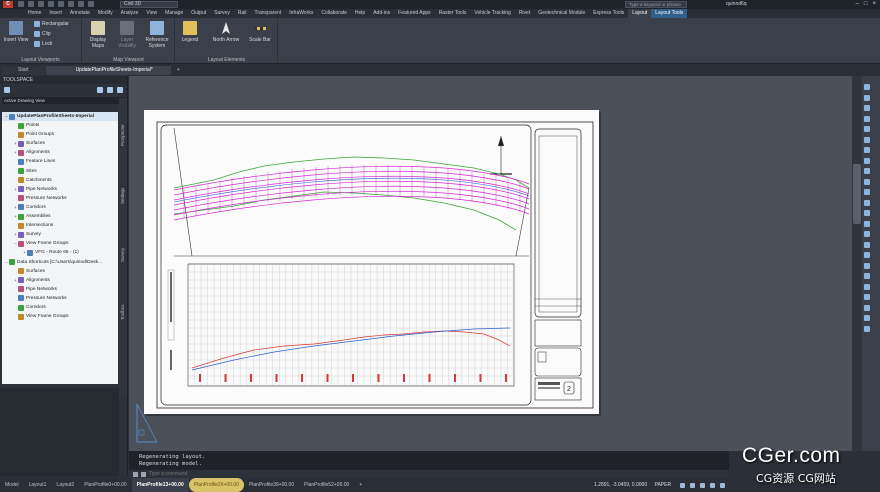 The width and height of the screenshot is (880, 492). What do you see at coordinates (60, 161) in the screenshot?
I see `tree-item: Feature Lines` at bounding box center [60, 161].